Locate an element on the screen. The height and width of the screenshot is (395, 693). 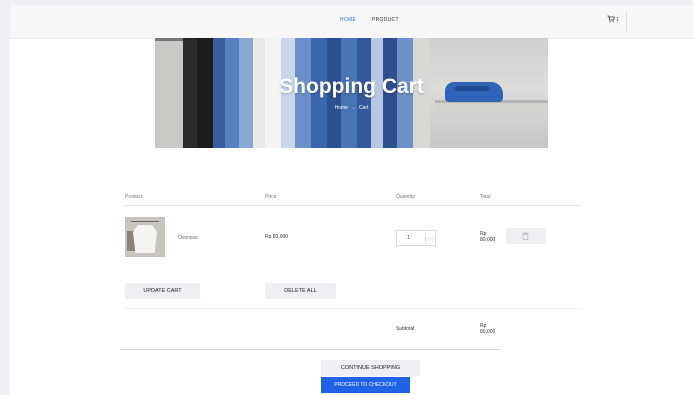
subtotal-divider is located at coordinates (310, 349).